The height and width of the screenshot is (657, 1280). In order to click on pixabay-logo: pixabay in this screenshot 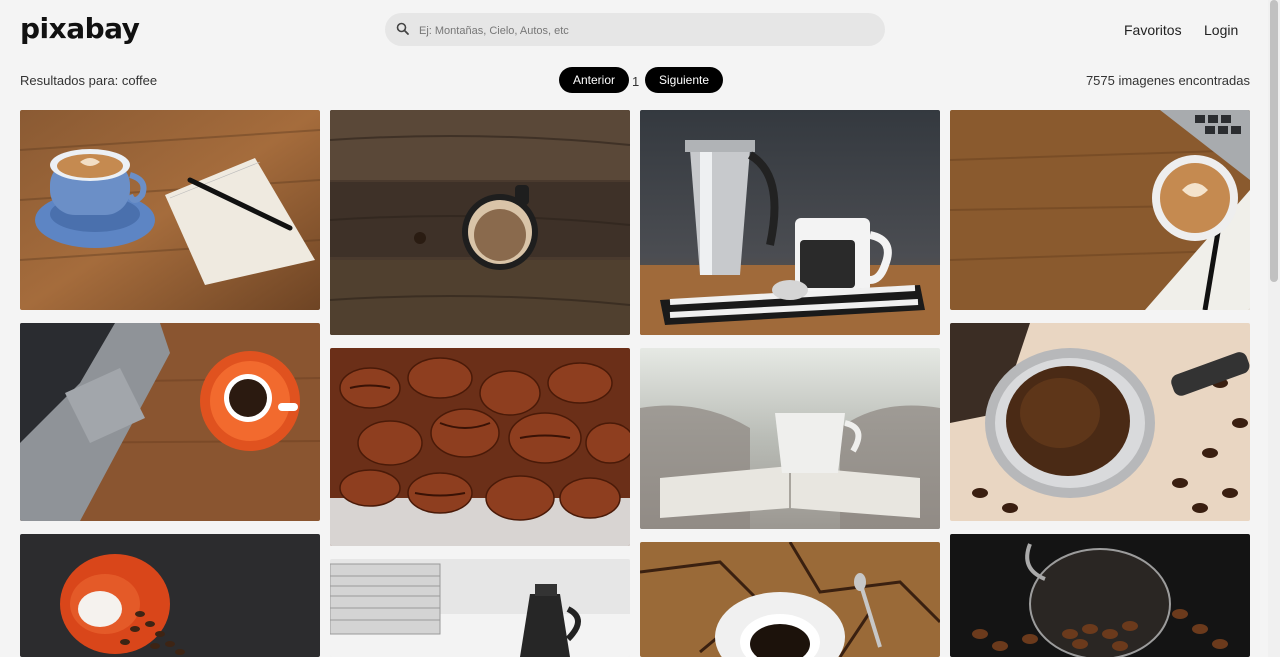, I will do `click(80, 28)`.